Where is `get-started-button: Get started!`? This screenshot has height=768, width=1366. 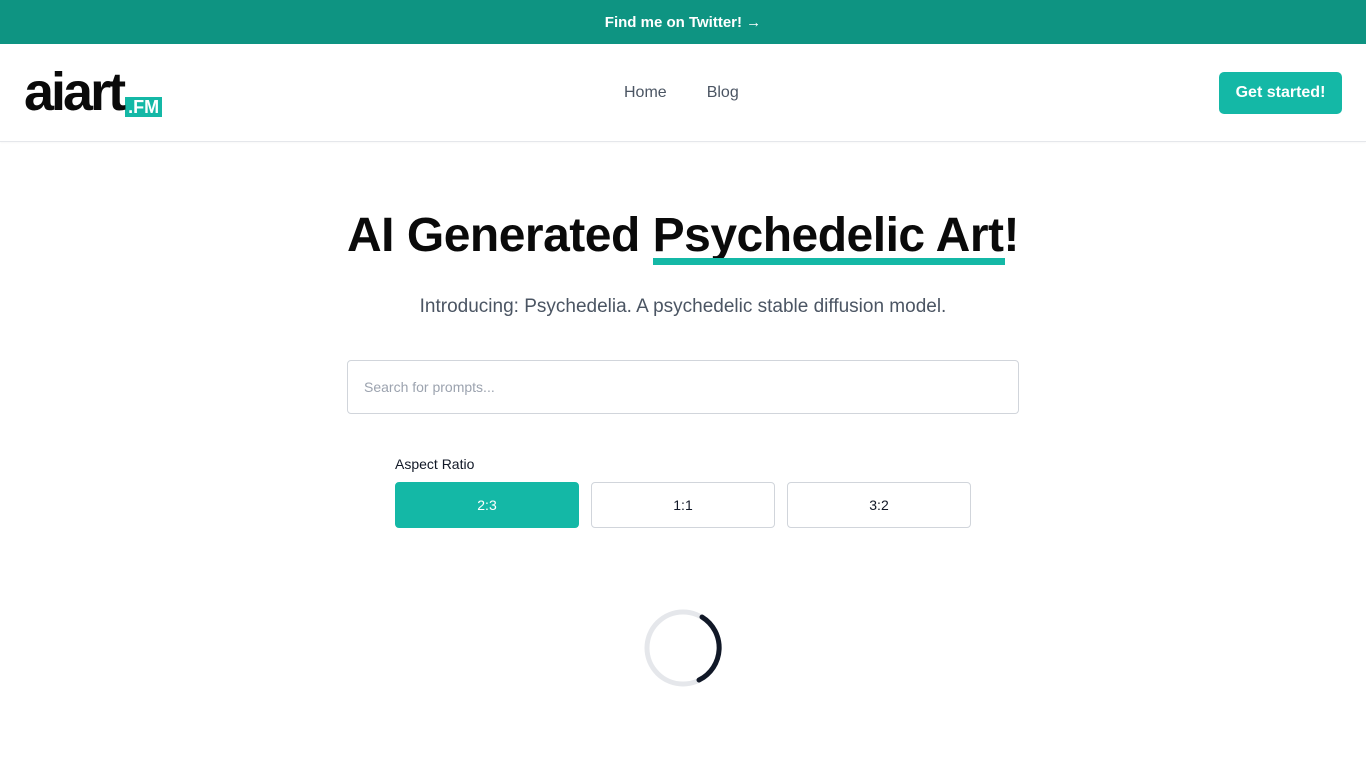
get-started-button: Get started! is located at coordinates (1280, 93).